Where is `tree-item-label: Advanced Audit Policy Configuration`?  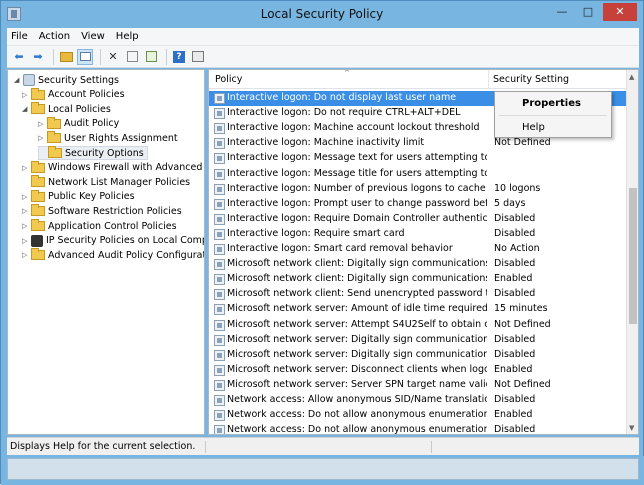 tree-item-label: Advanced Audit Policy Configuration is located at coordinates (126, 255).